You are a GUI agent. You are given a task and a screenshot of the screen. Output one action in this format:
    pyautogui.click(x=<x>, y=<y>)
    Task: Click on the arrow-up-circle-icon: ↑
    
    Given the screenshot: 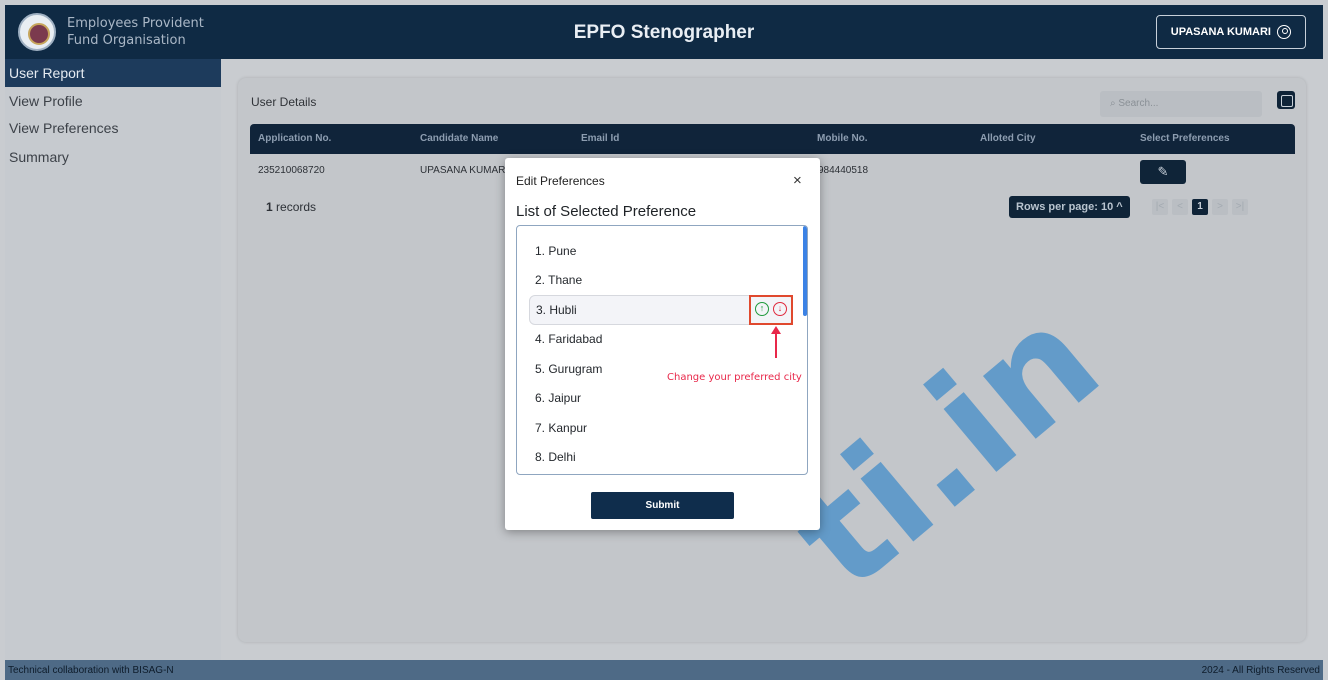 What is the action you would take?
    pyautogui.click(x=762, y=309)
    